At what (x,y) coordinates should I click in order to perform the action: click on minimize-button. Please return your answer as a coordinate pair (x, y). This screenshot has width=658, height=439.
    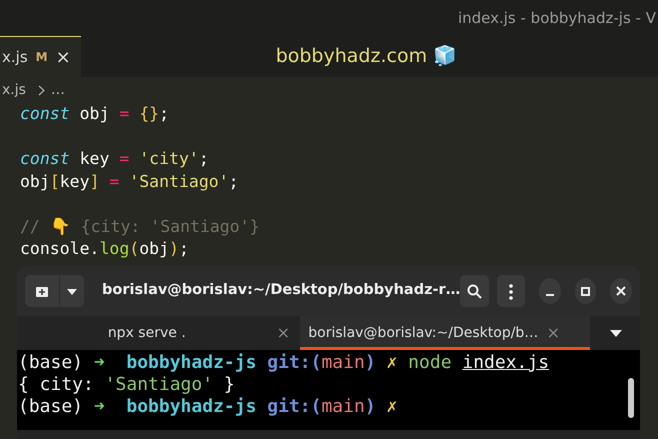
    Looking at the image, I should click on (549, 291).